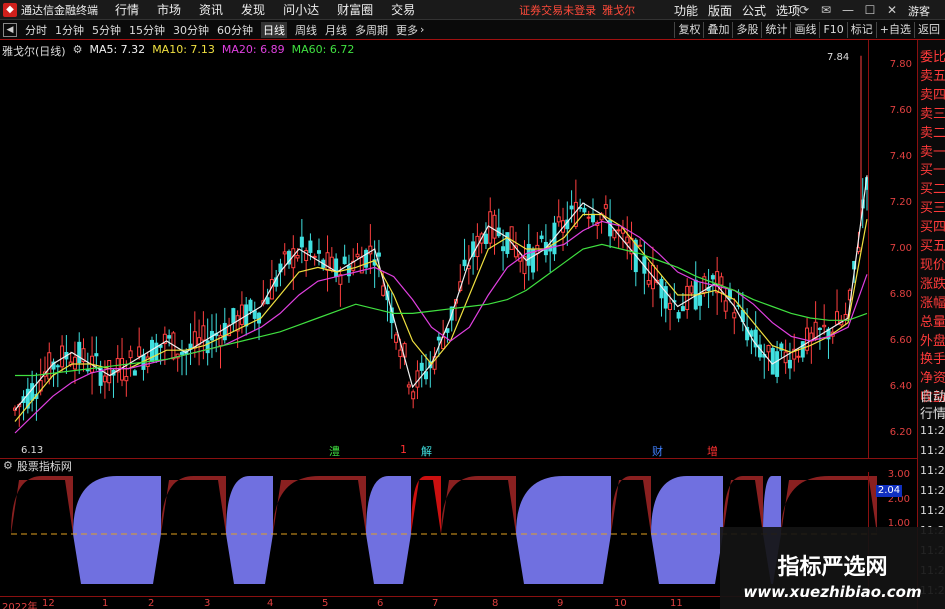 The width and height of the screenshot is (945, 609). I want to click on tab-multi-period: 多周期, so click(371, 30).